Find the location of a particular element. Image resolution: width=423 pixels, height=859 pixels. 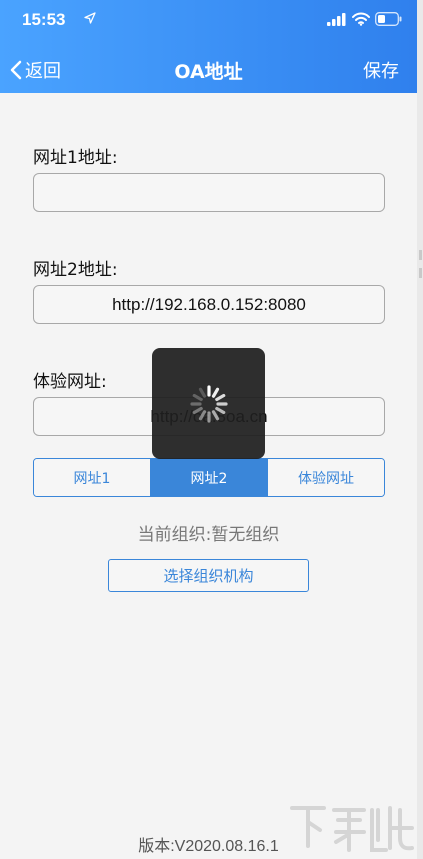

trial-url-label: 体验网址: is located at coordinates (70, 382).